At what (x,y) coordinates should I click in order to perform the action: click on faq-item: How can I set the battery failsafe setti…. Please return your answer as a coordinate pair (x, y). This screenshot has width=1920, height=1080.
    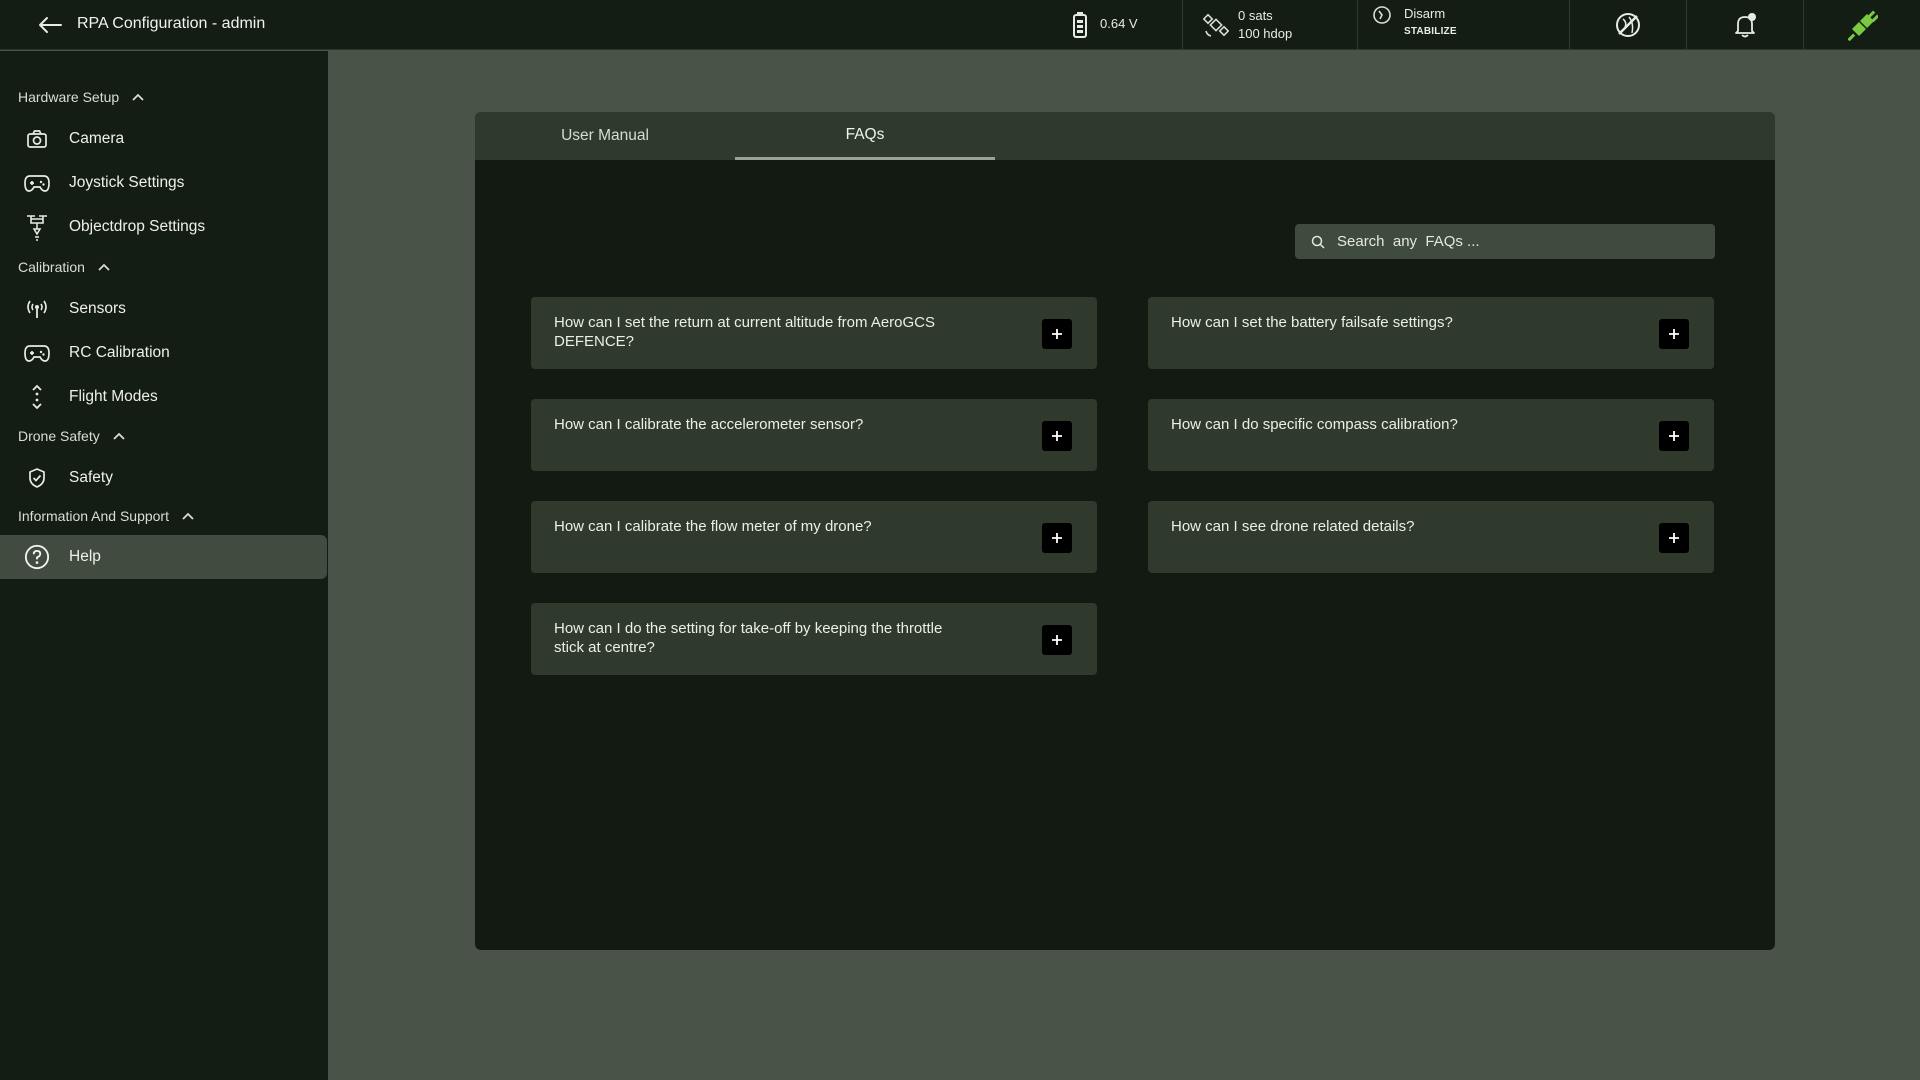
    Looking at the image, I should click on (1431, 333).